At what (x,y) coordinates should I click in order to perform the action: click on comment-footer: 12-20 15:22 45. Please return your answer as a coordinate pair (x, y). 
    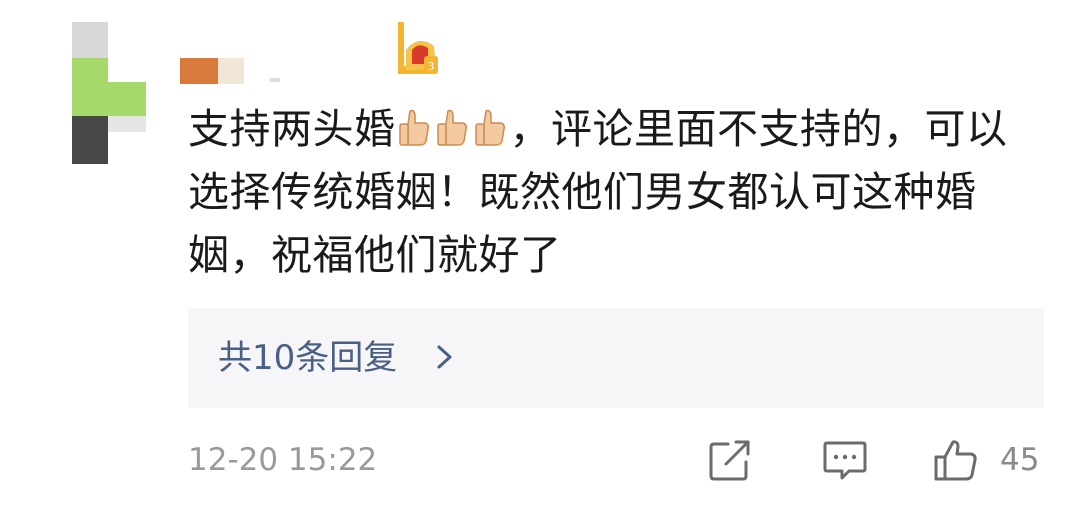
    Looking at the image, I should click on (618, 461).